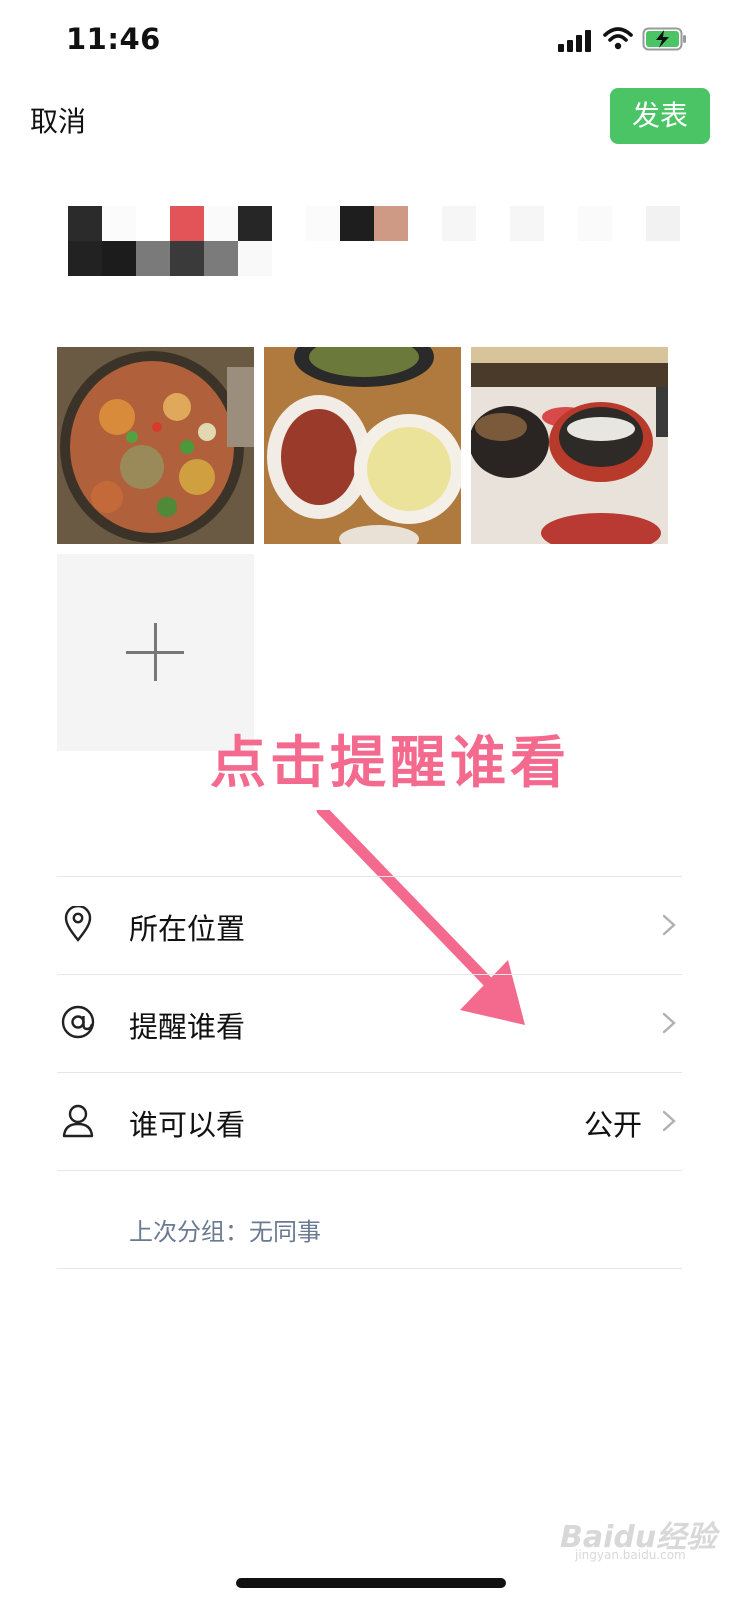 The image size is (739, 1600). Describe the element at coordinates (58, 120) in the screenshot. I see `cancel-button: 取消` at that location.